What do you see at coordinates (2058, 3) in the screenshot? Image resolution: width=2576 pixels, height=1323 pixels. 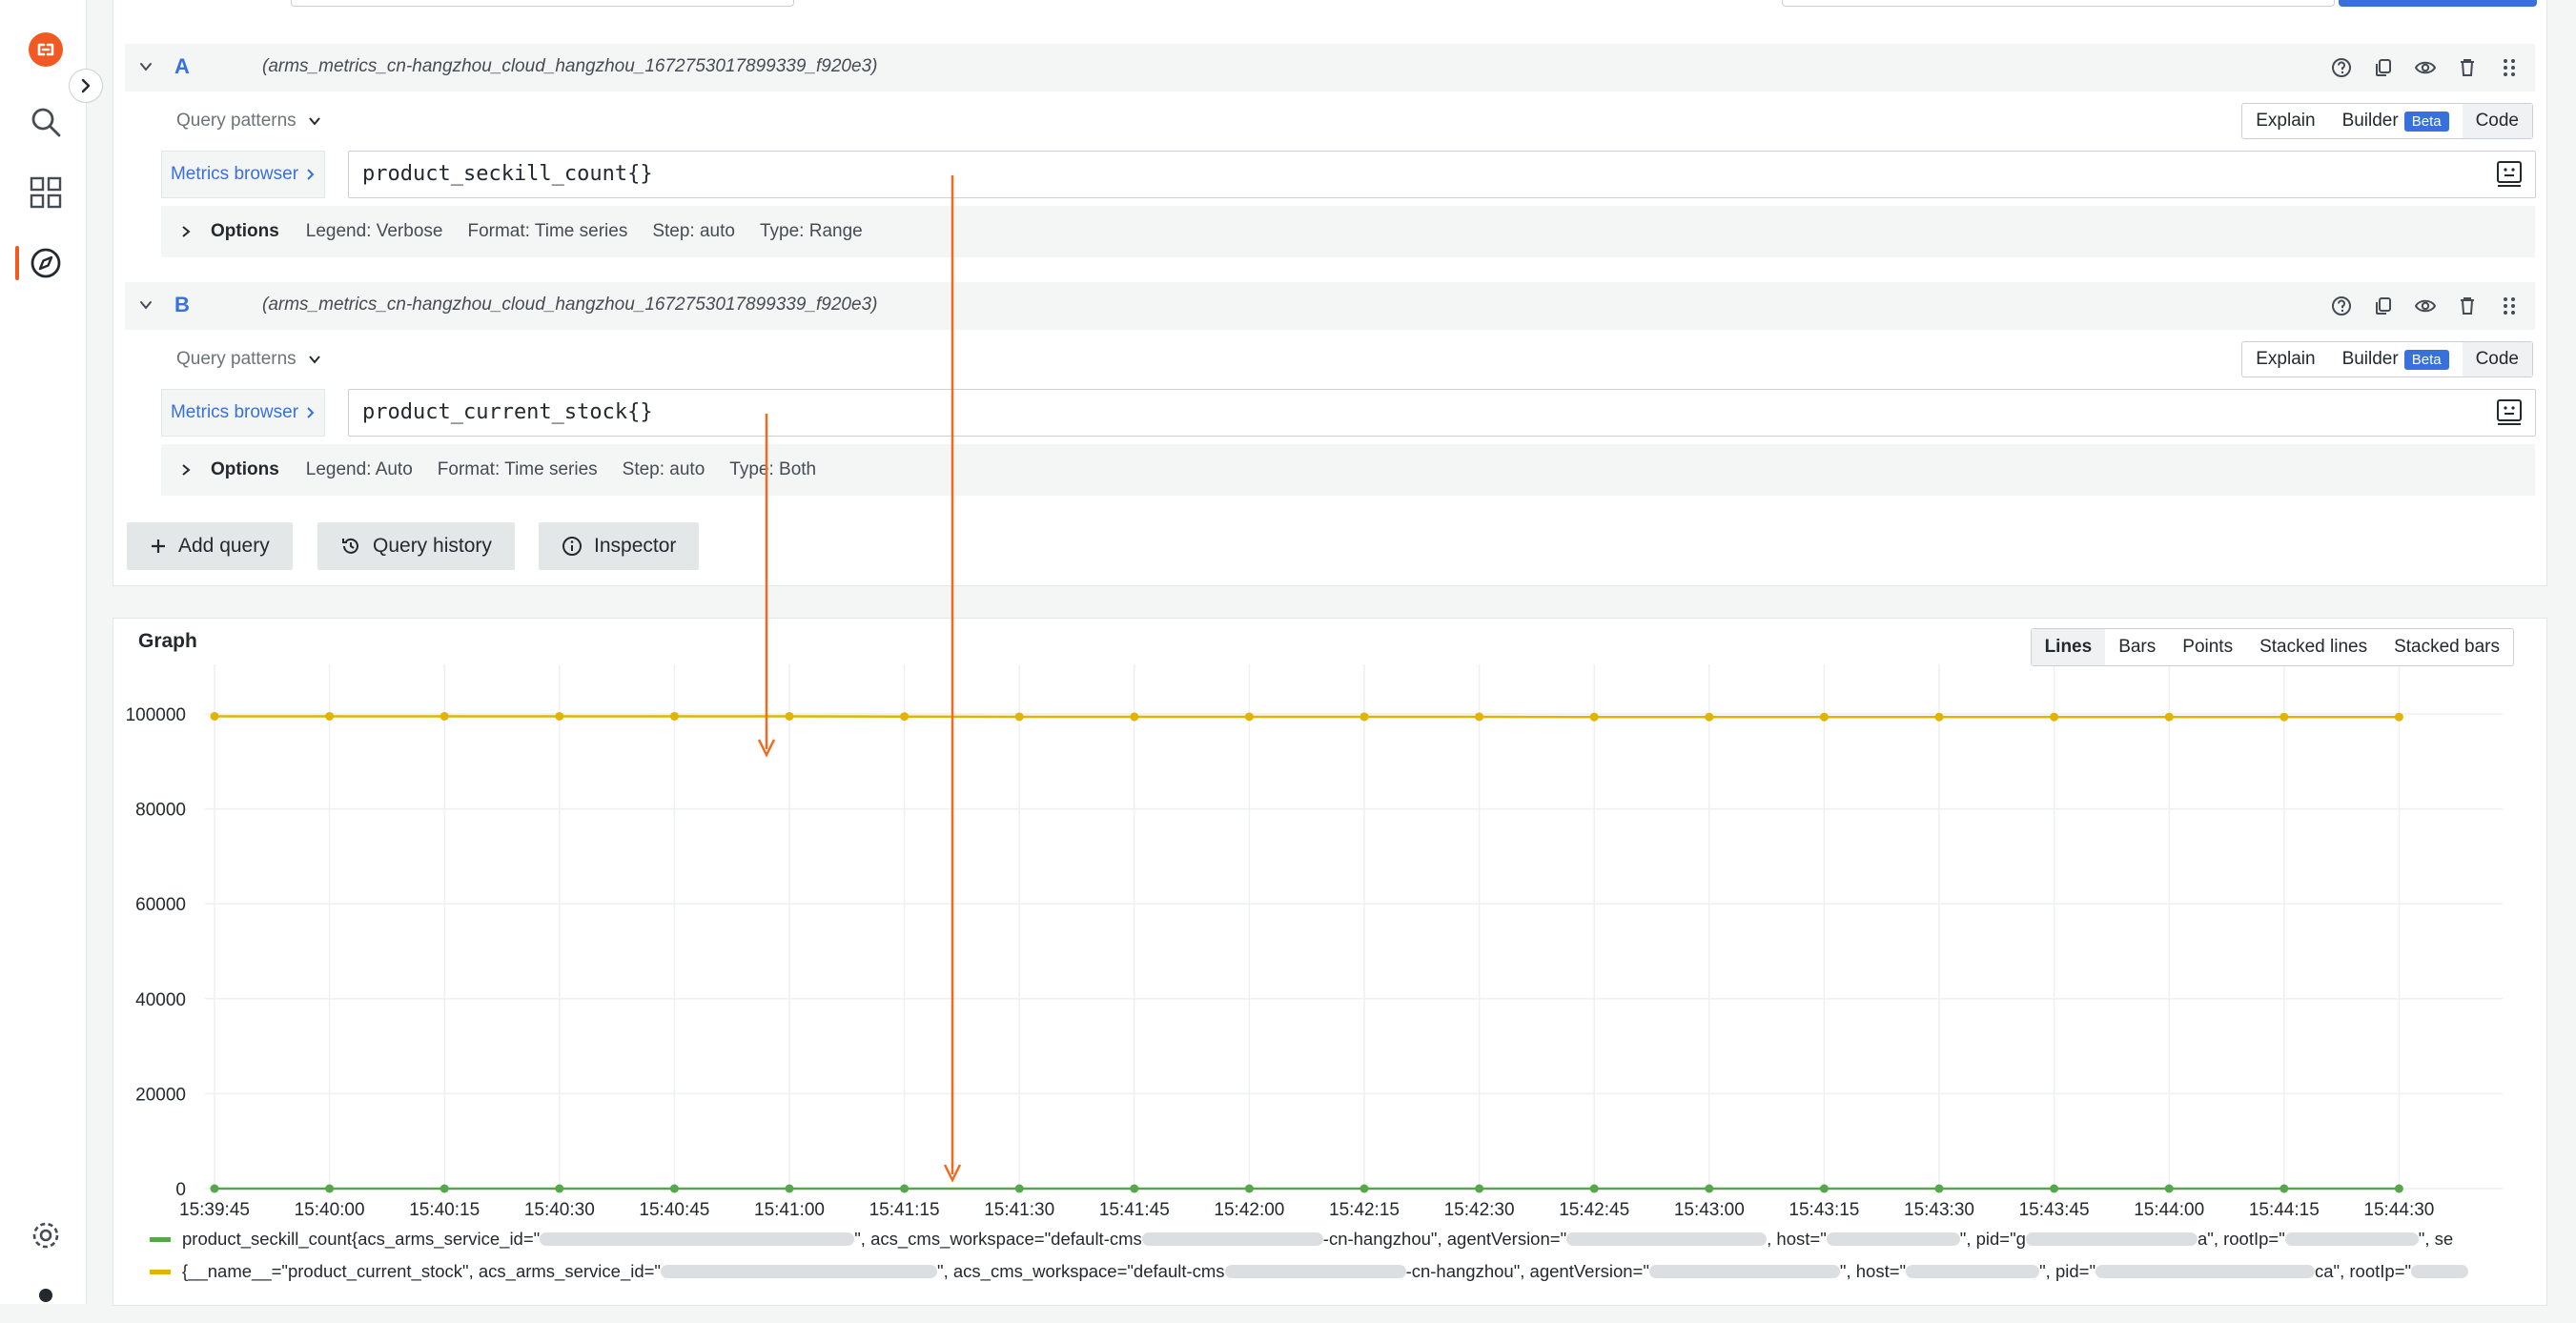 I see `toolbar-input-stub` at bounding box center [2058, 3].